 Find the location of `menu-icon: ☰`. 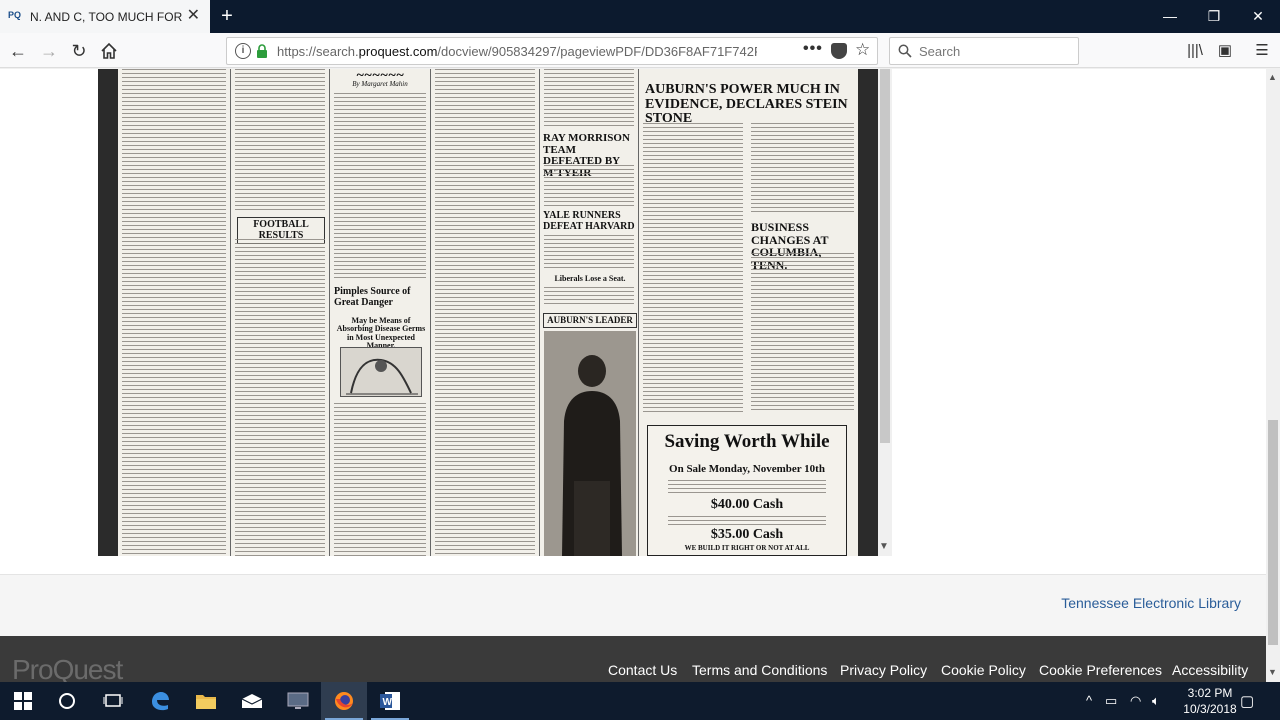

menu-icon: ☰ is located at coordinates (1262, 51).